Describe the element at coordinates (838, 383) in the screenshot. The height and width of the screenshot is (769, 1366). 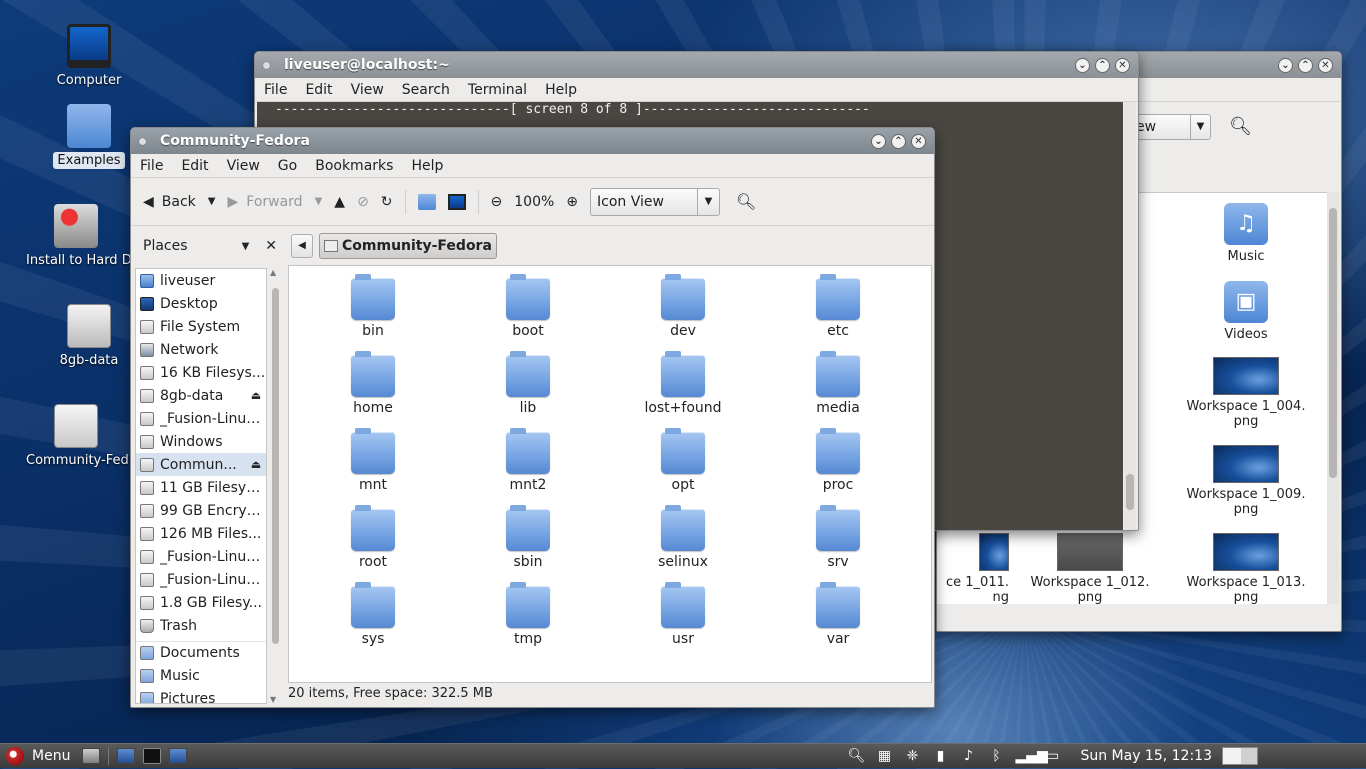
I see `folder-item: media` at that location.